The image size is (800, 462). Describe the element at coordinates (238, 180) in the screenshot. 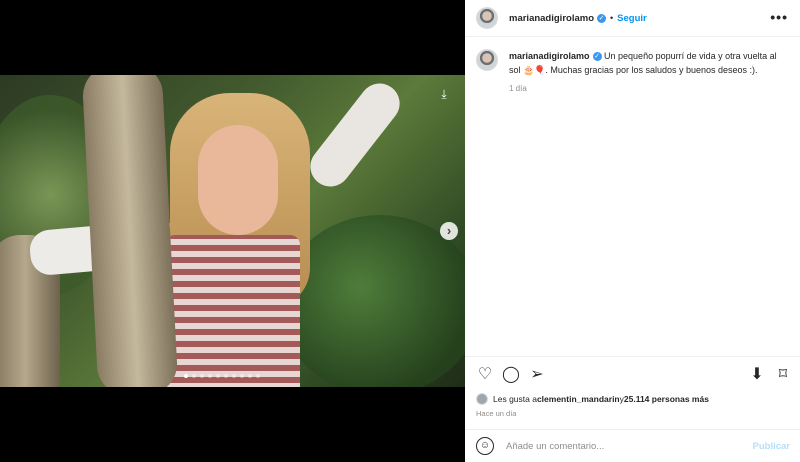

I see `photo-face` at that location.